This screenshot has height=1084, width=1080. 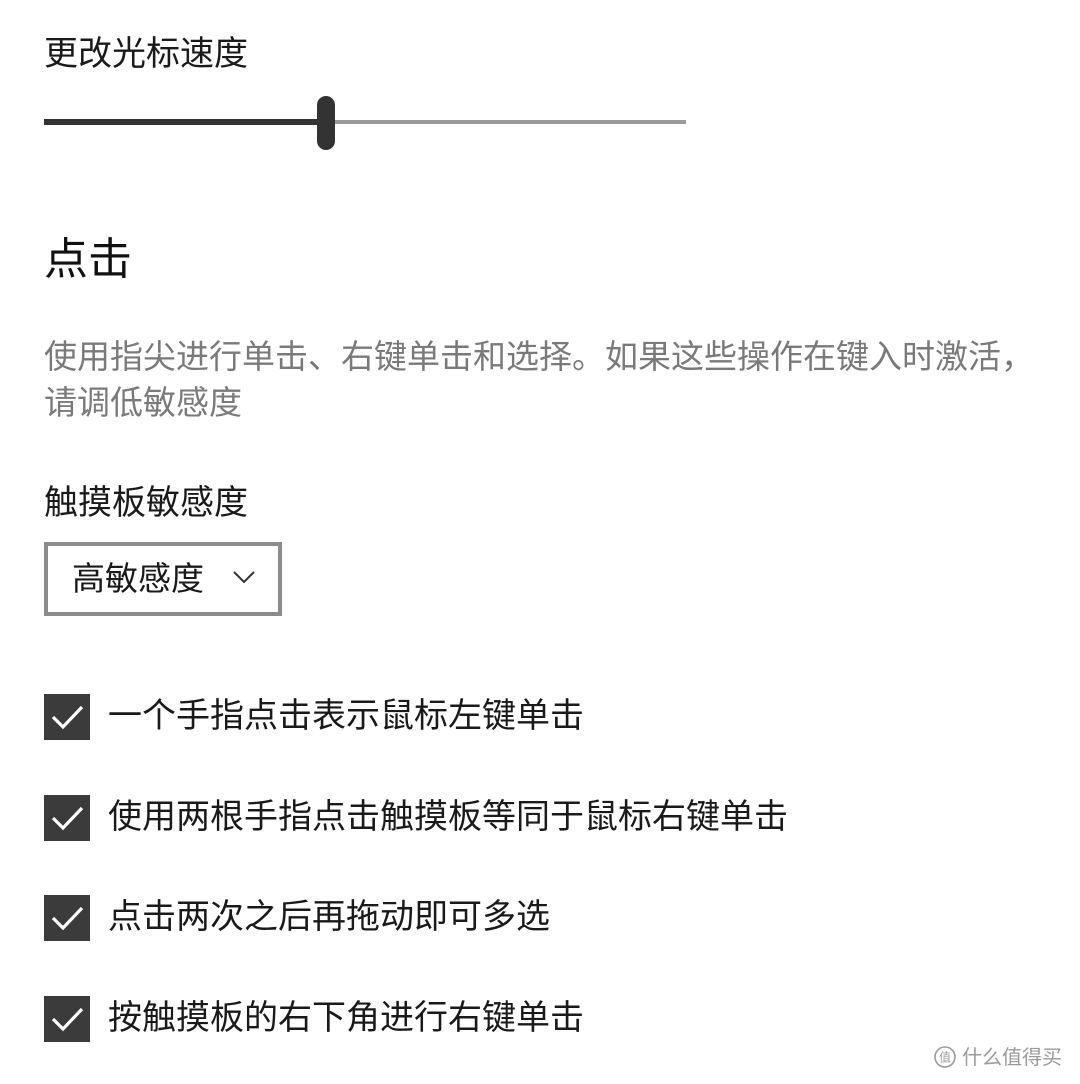 I want to click on option-label: 按触摸板的右下角进行右键单击, so click(x=346, y=1018).